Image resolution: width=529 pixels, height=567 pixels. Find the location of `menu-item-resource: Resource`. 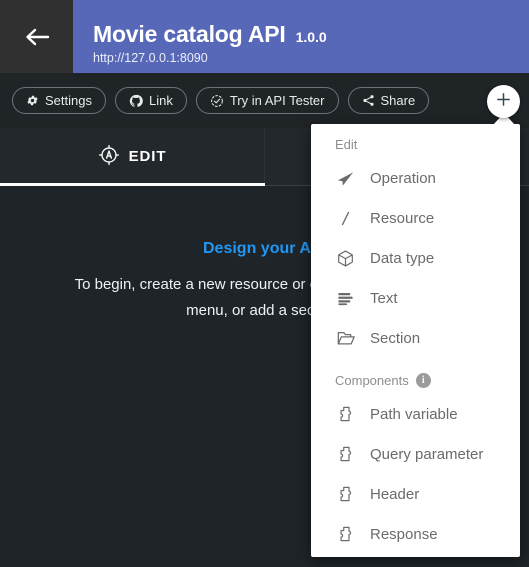

menu-item-resource: Resource is located at coordinates (415, 218).